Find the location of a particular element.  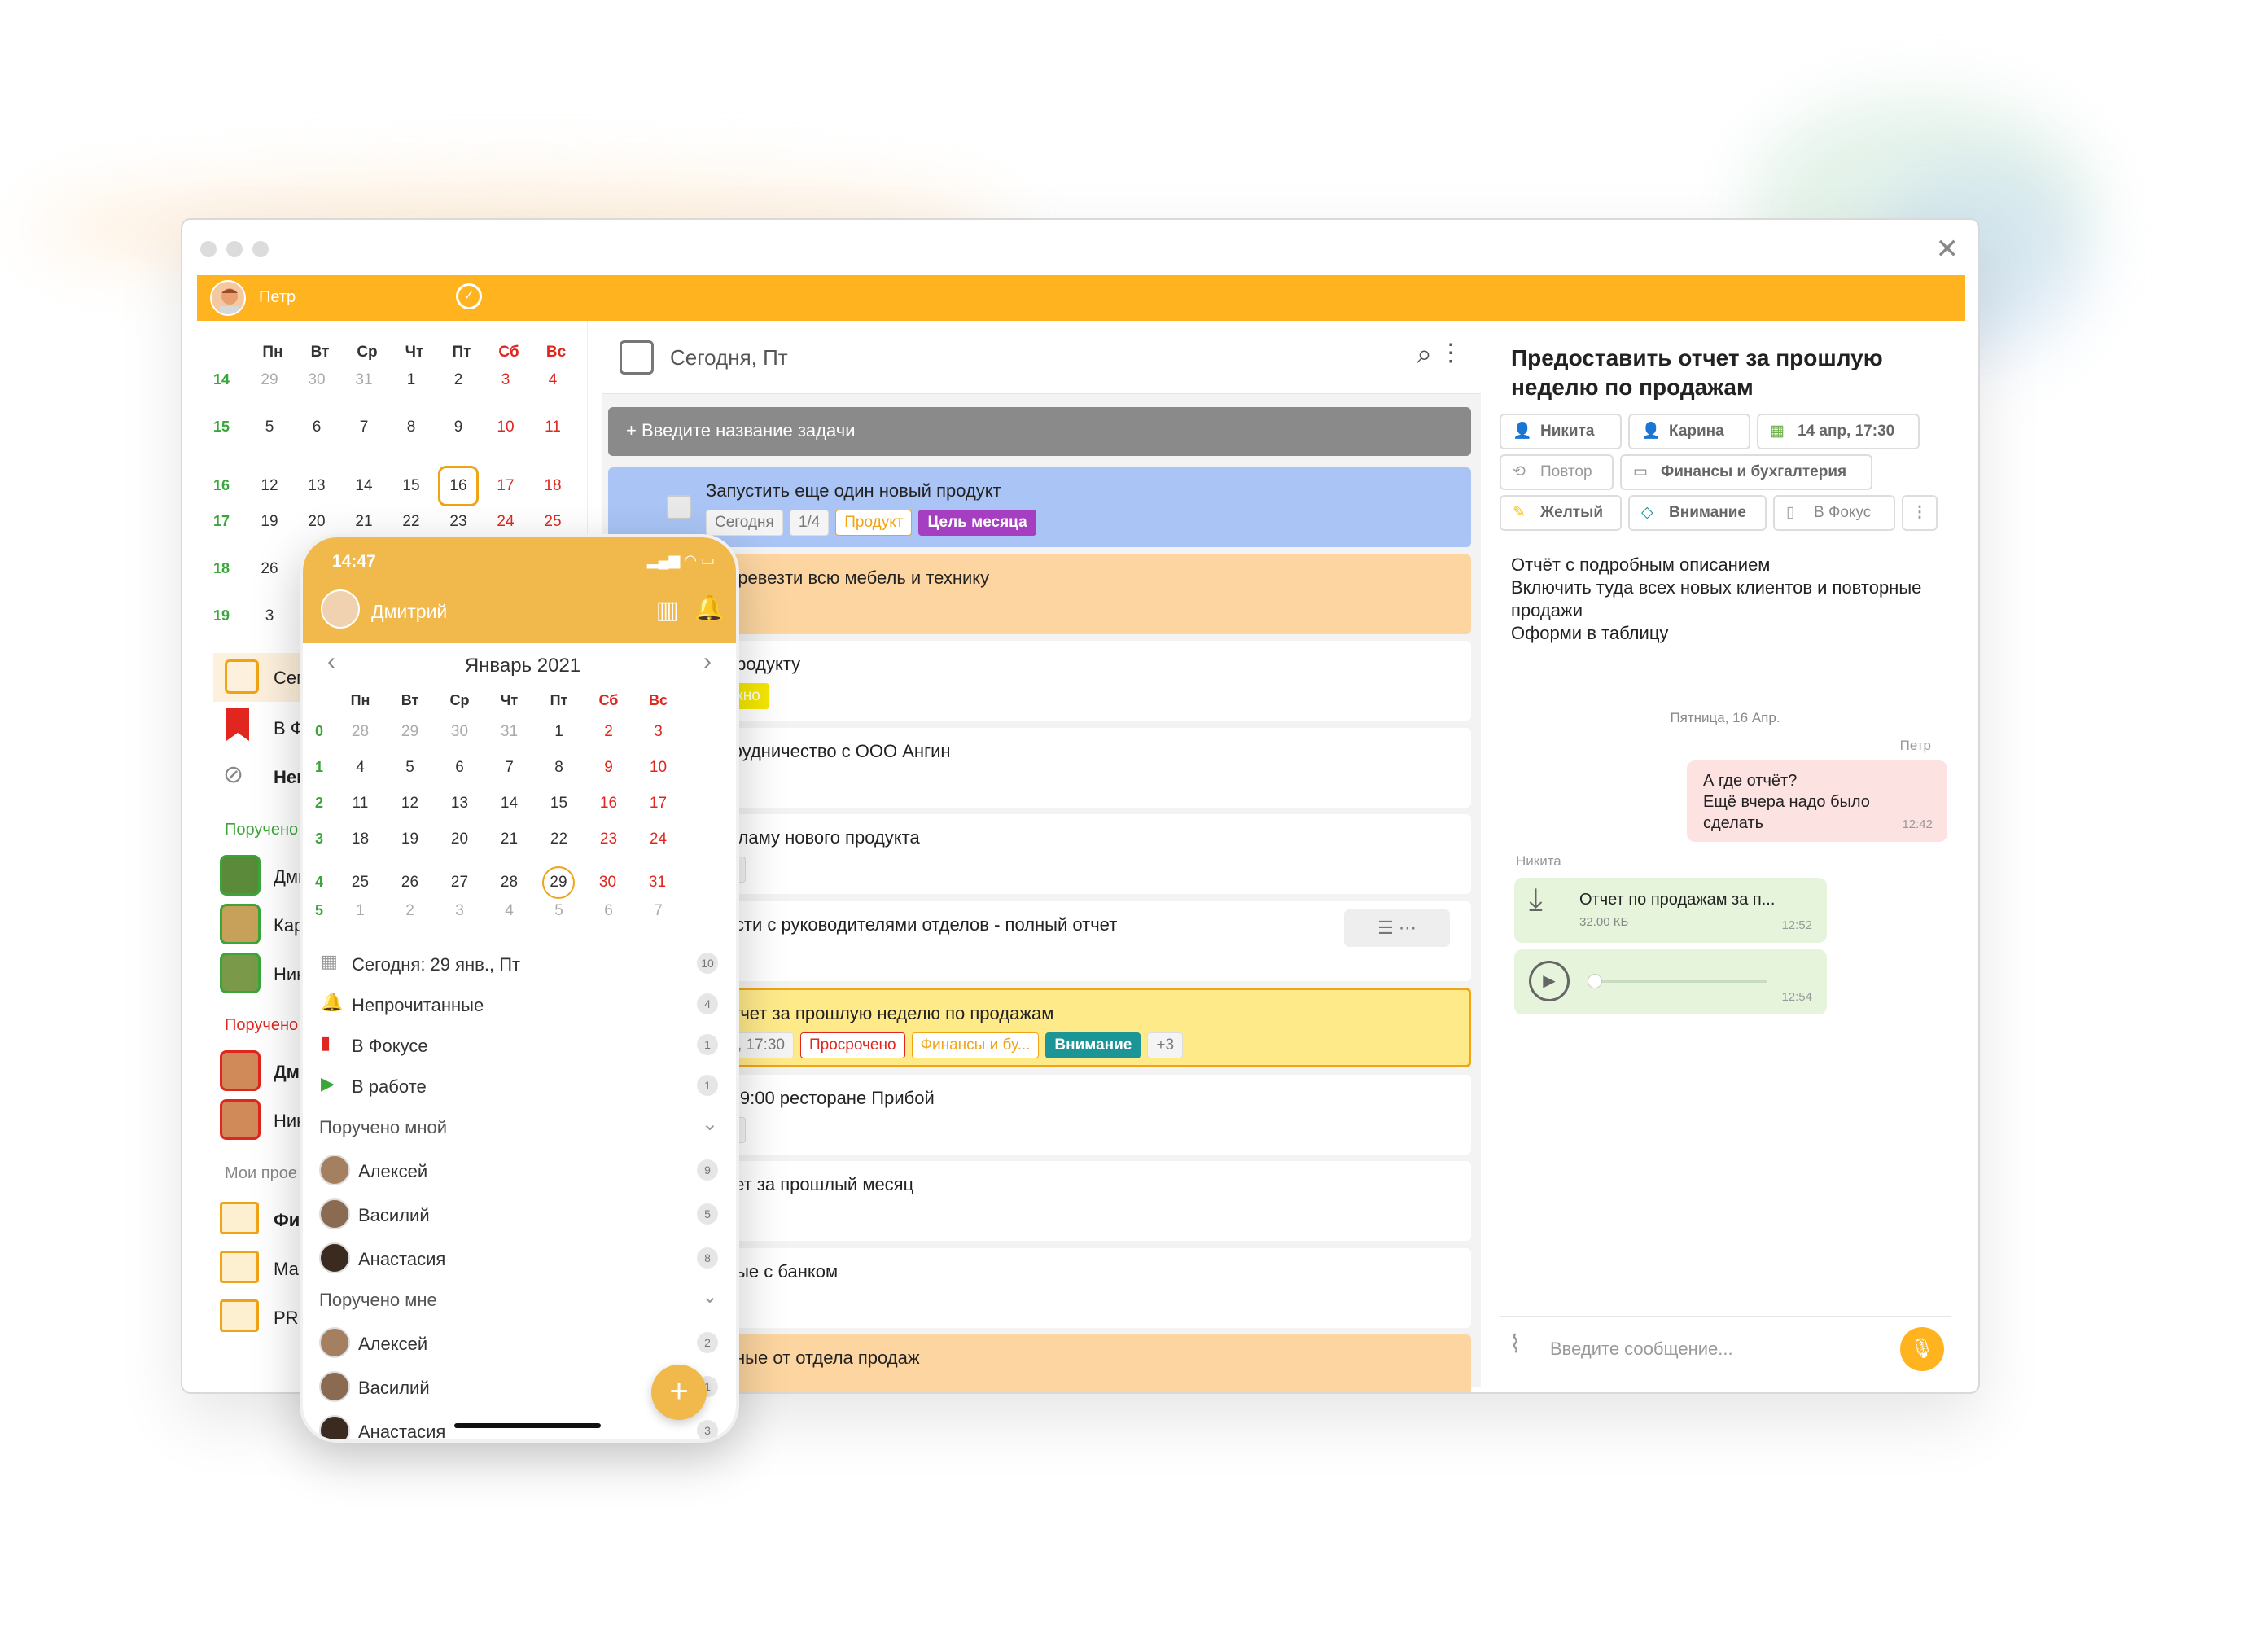

play-icon: ▶ is located at coordinates (1549, 981).